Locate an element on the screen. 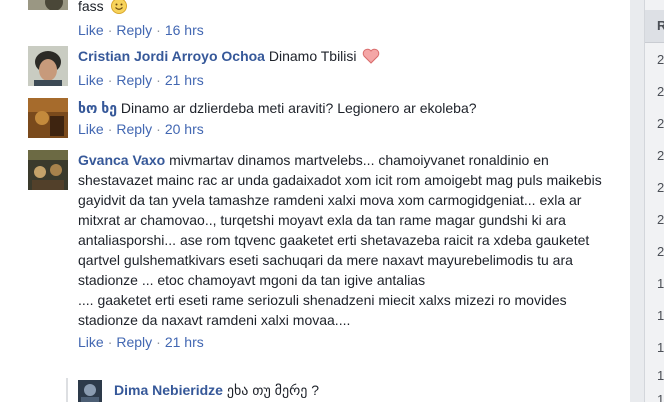 This screenshot has height=402, width=664. right-column: R 2 2 2 2 2 2 2 1 1 1 1 1 is located at coordinates (654, 201).